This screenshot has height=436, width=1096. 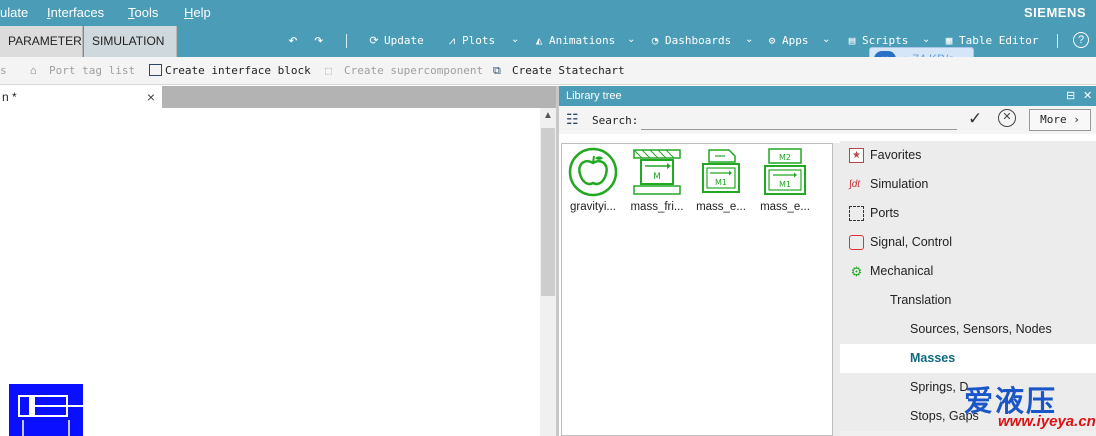 I want to click on clear-search-icon: ✕, so click(x=1007, y=118).